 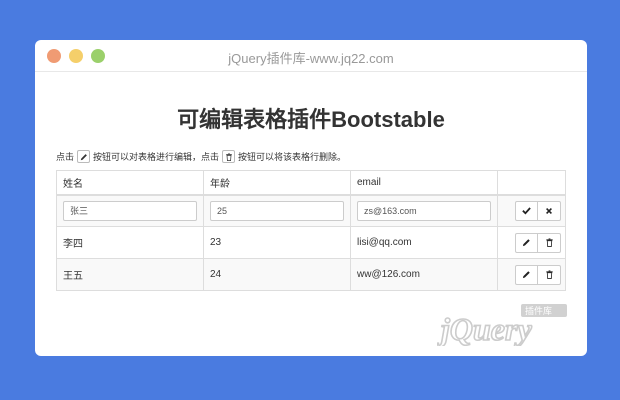 I want to click on table-cell-name: 李四, so click(x=130, y=242).